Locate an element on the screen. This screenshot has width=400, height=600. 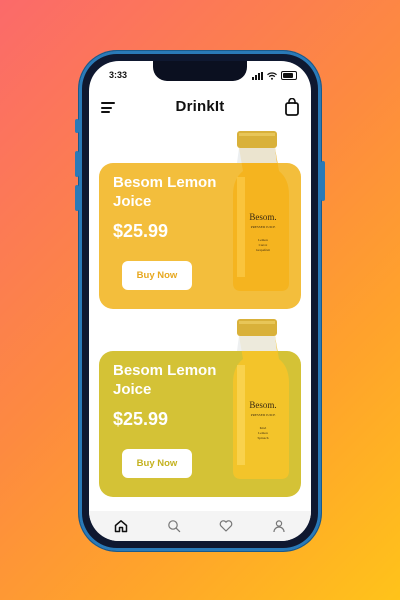
shopping-bag-icon is located at coordinates (292, 107).